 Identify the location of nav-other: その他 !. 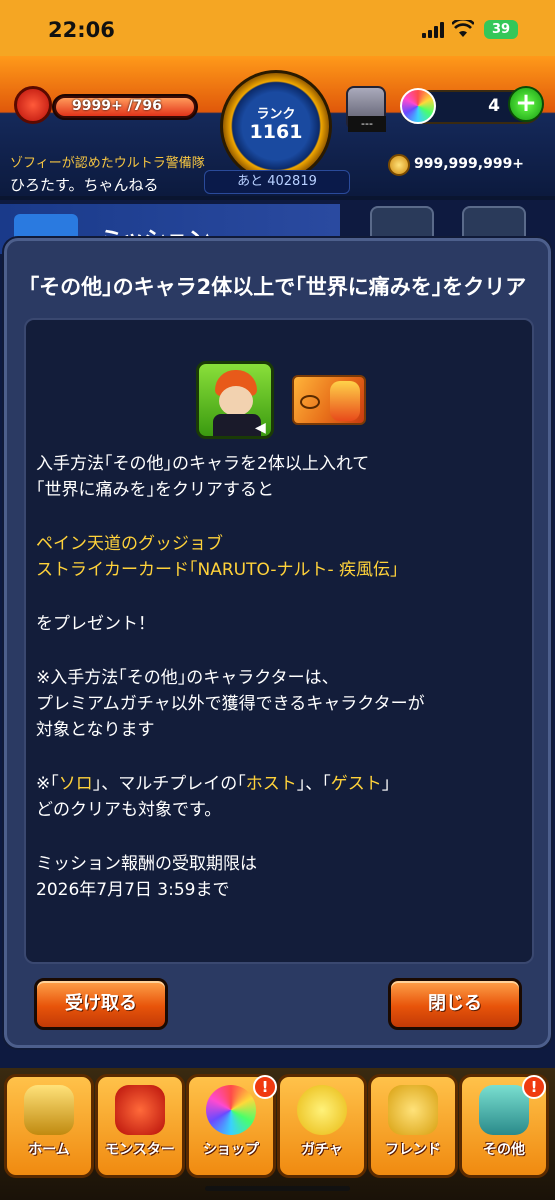
(504, 1126).